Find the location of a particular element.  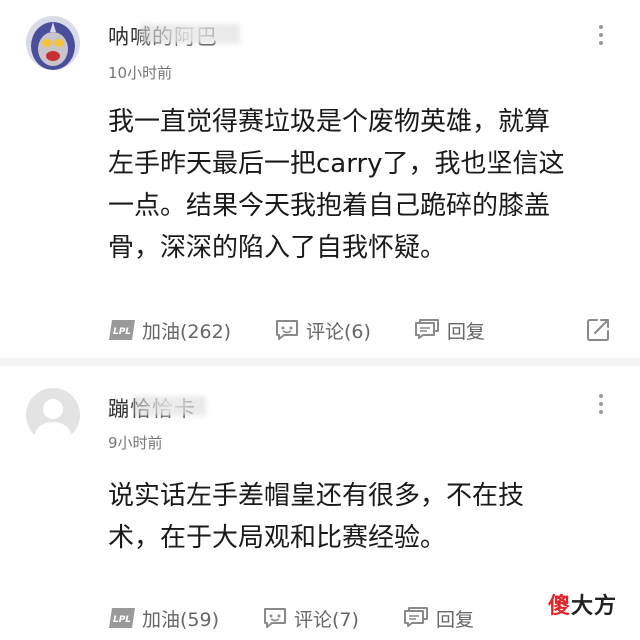

comment-line: 左手昨天最后一把carry了，我也坚信这 is located at coordinates (336, 164).